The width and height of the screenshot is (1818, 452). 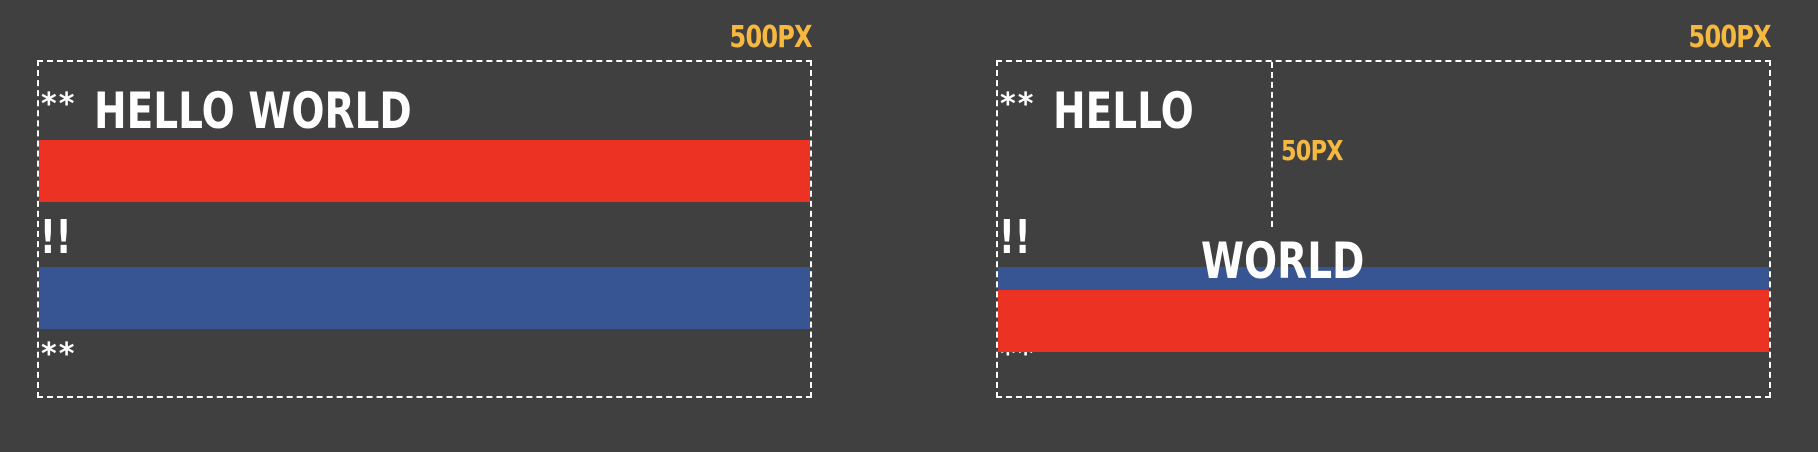 I want to click on right-exclamation-marks: !!, so click(x=1015, y=237).